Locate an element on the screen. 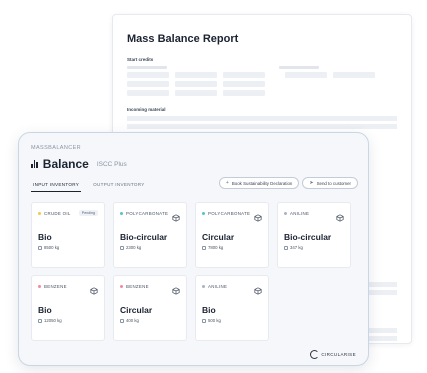 Image resolution: width=427 pixels, height=373 pixels. quantity-value: 400 kg is located at coordinates (132, 320).